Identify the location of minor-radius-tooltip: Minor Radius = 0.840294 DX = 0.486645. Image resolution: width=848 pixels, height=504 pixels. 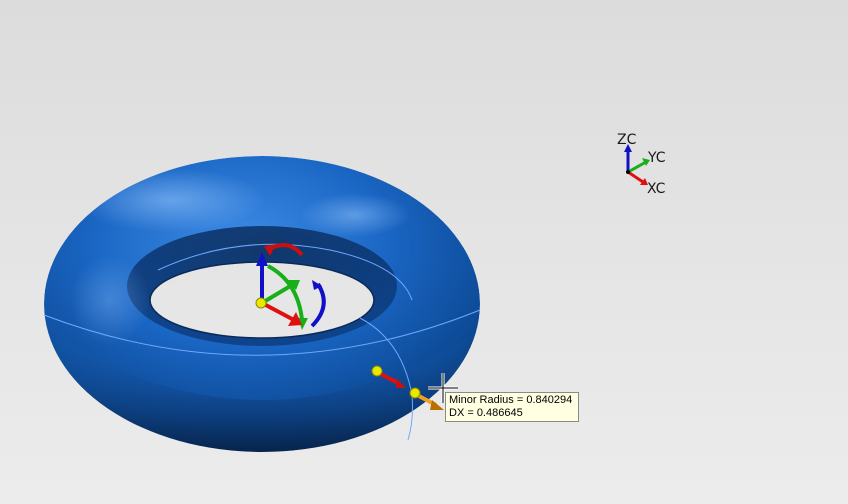
(512, 407).